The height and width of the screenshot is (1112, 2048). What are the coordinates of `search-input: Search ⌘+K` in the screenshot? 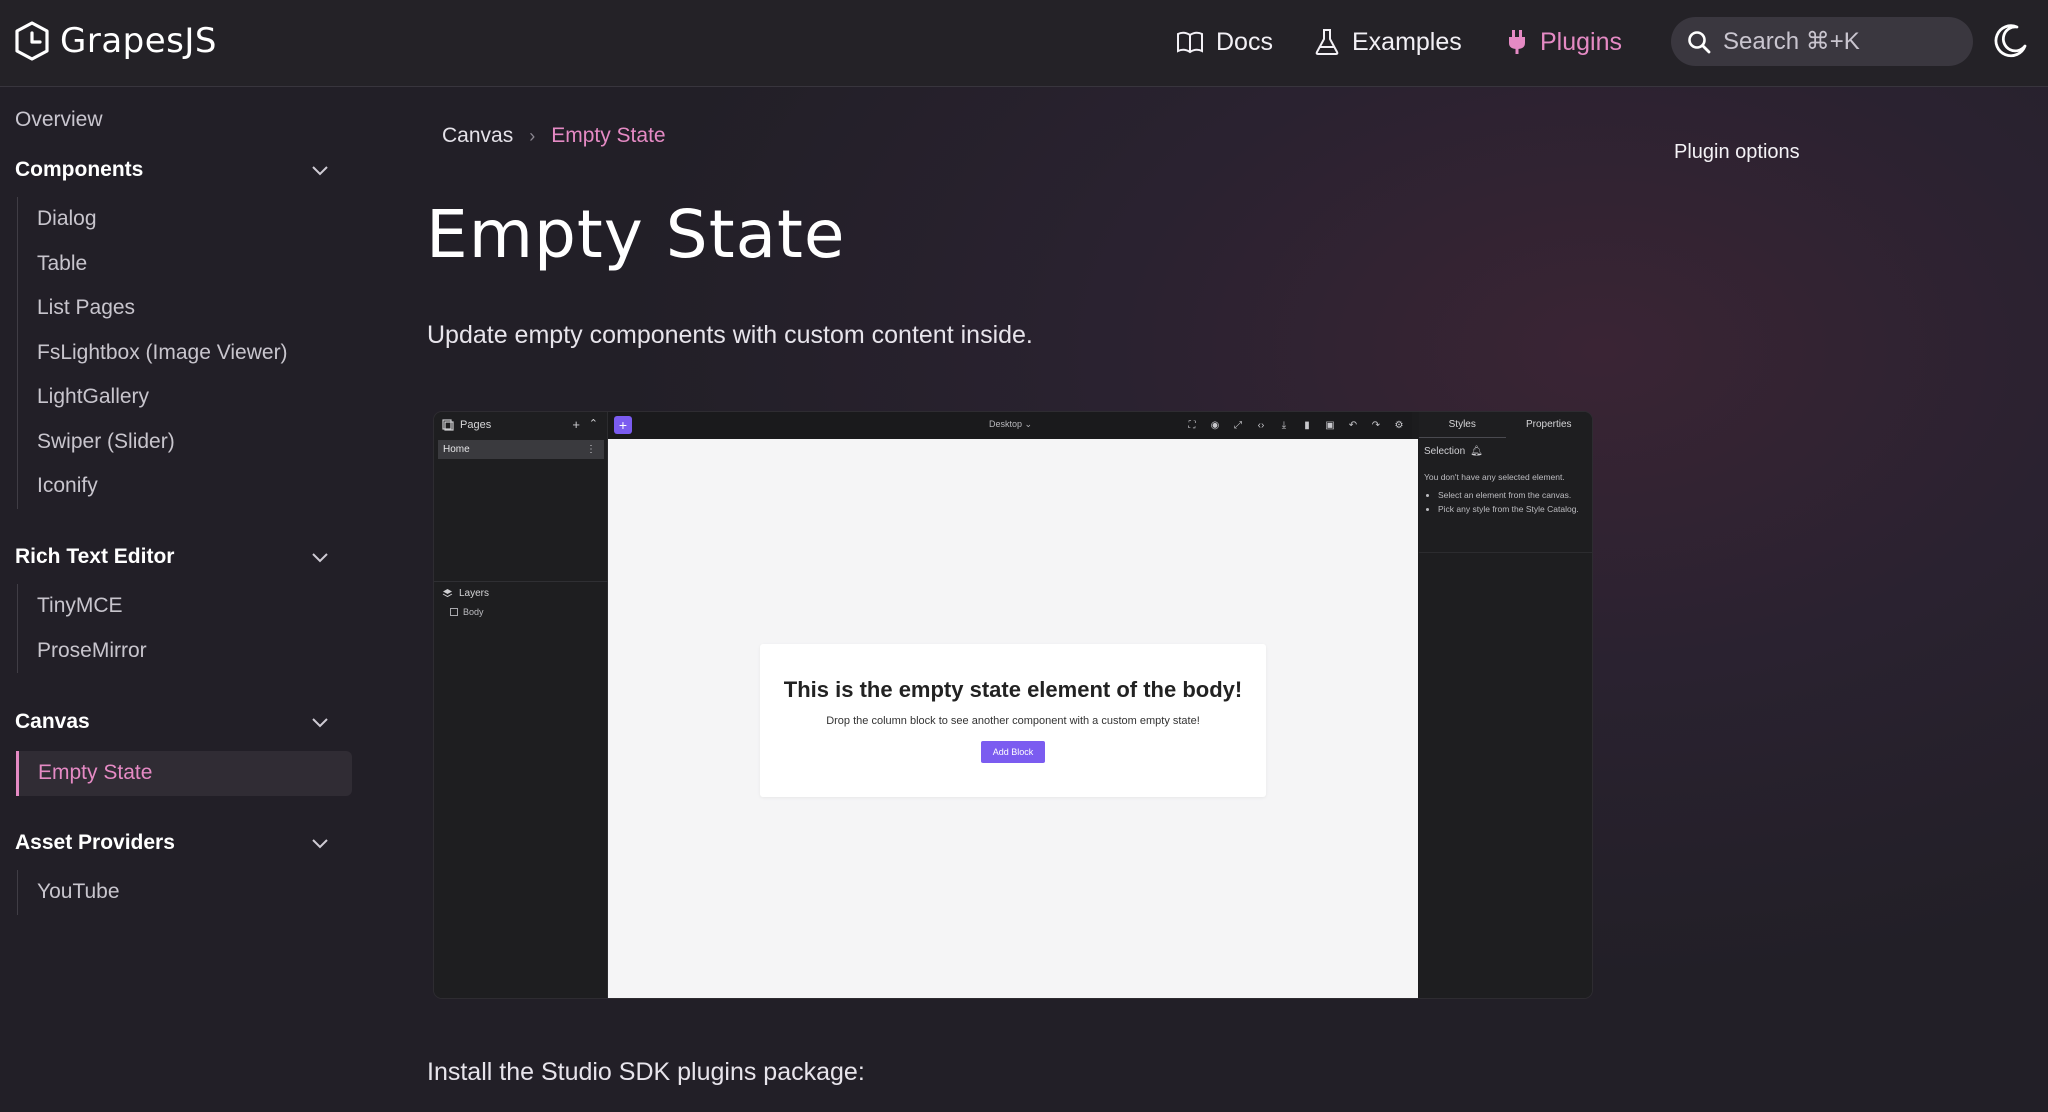 It's located at (1822, 41).